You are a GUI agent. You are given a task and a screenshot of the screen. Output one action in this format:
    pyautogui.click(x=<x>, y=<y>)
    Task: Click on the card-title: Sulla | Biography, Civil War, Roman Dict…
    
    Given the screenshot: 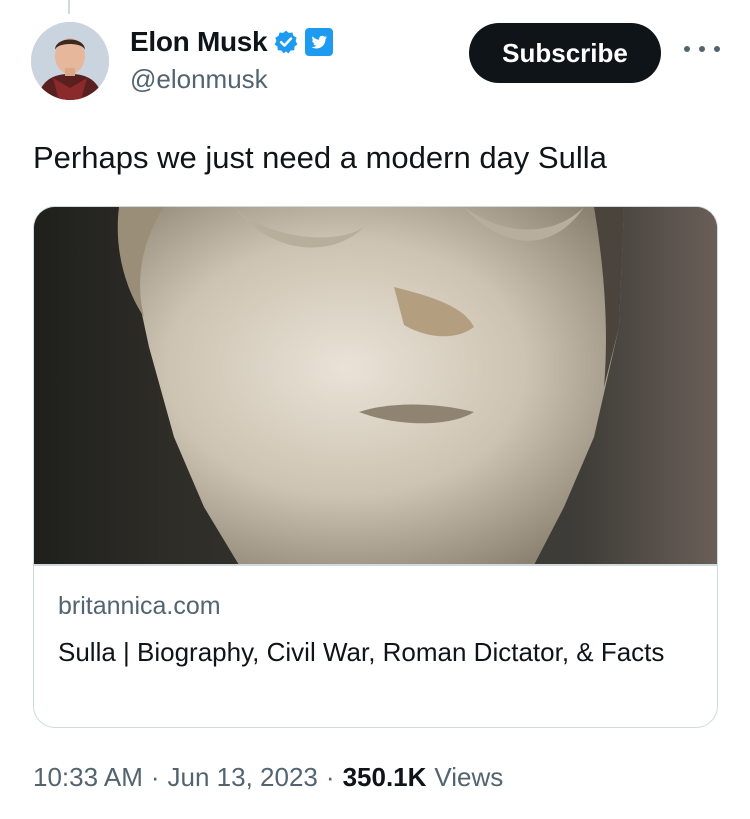 What is the action you would take?
    pyautogui.click(x=361, y=652)
    